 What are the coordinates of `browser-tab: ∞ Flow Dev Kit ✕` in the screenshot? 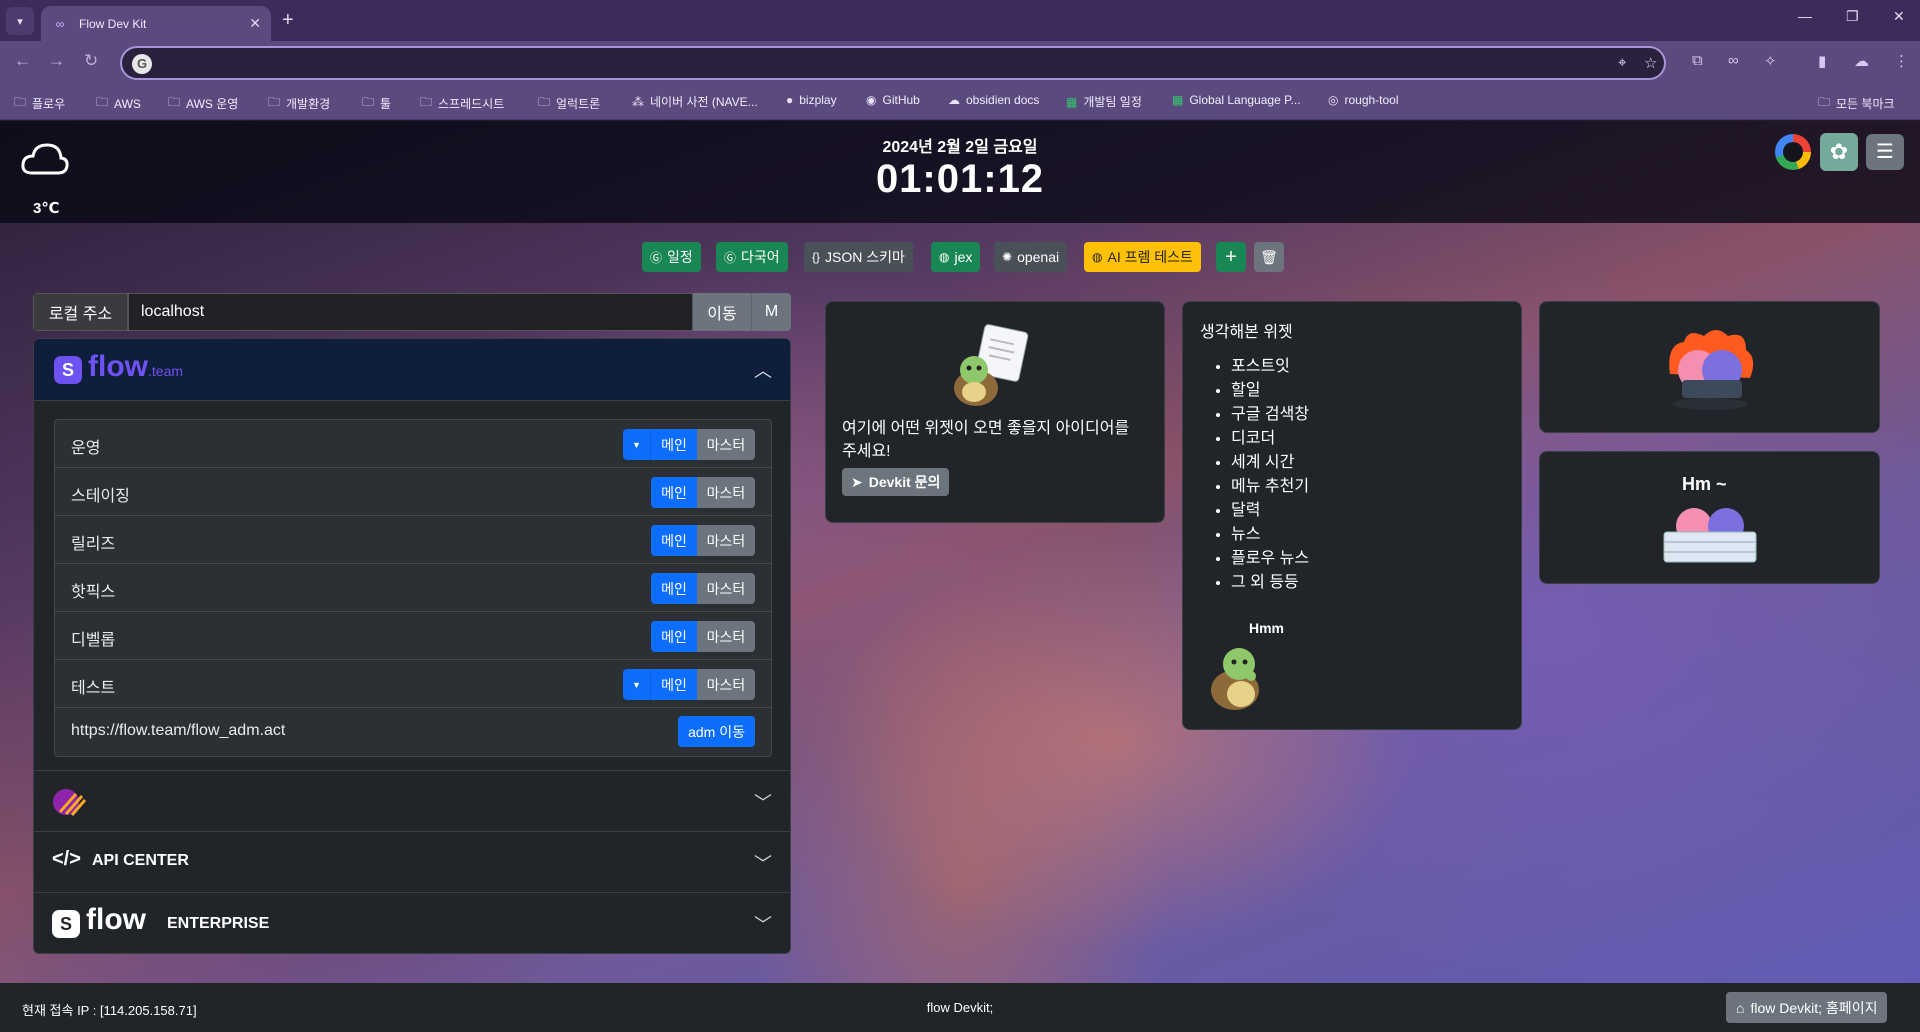 It's located at (156, 23).